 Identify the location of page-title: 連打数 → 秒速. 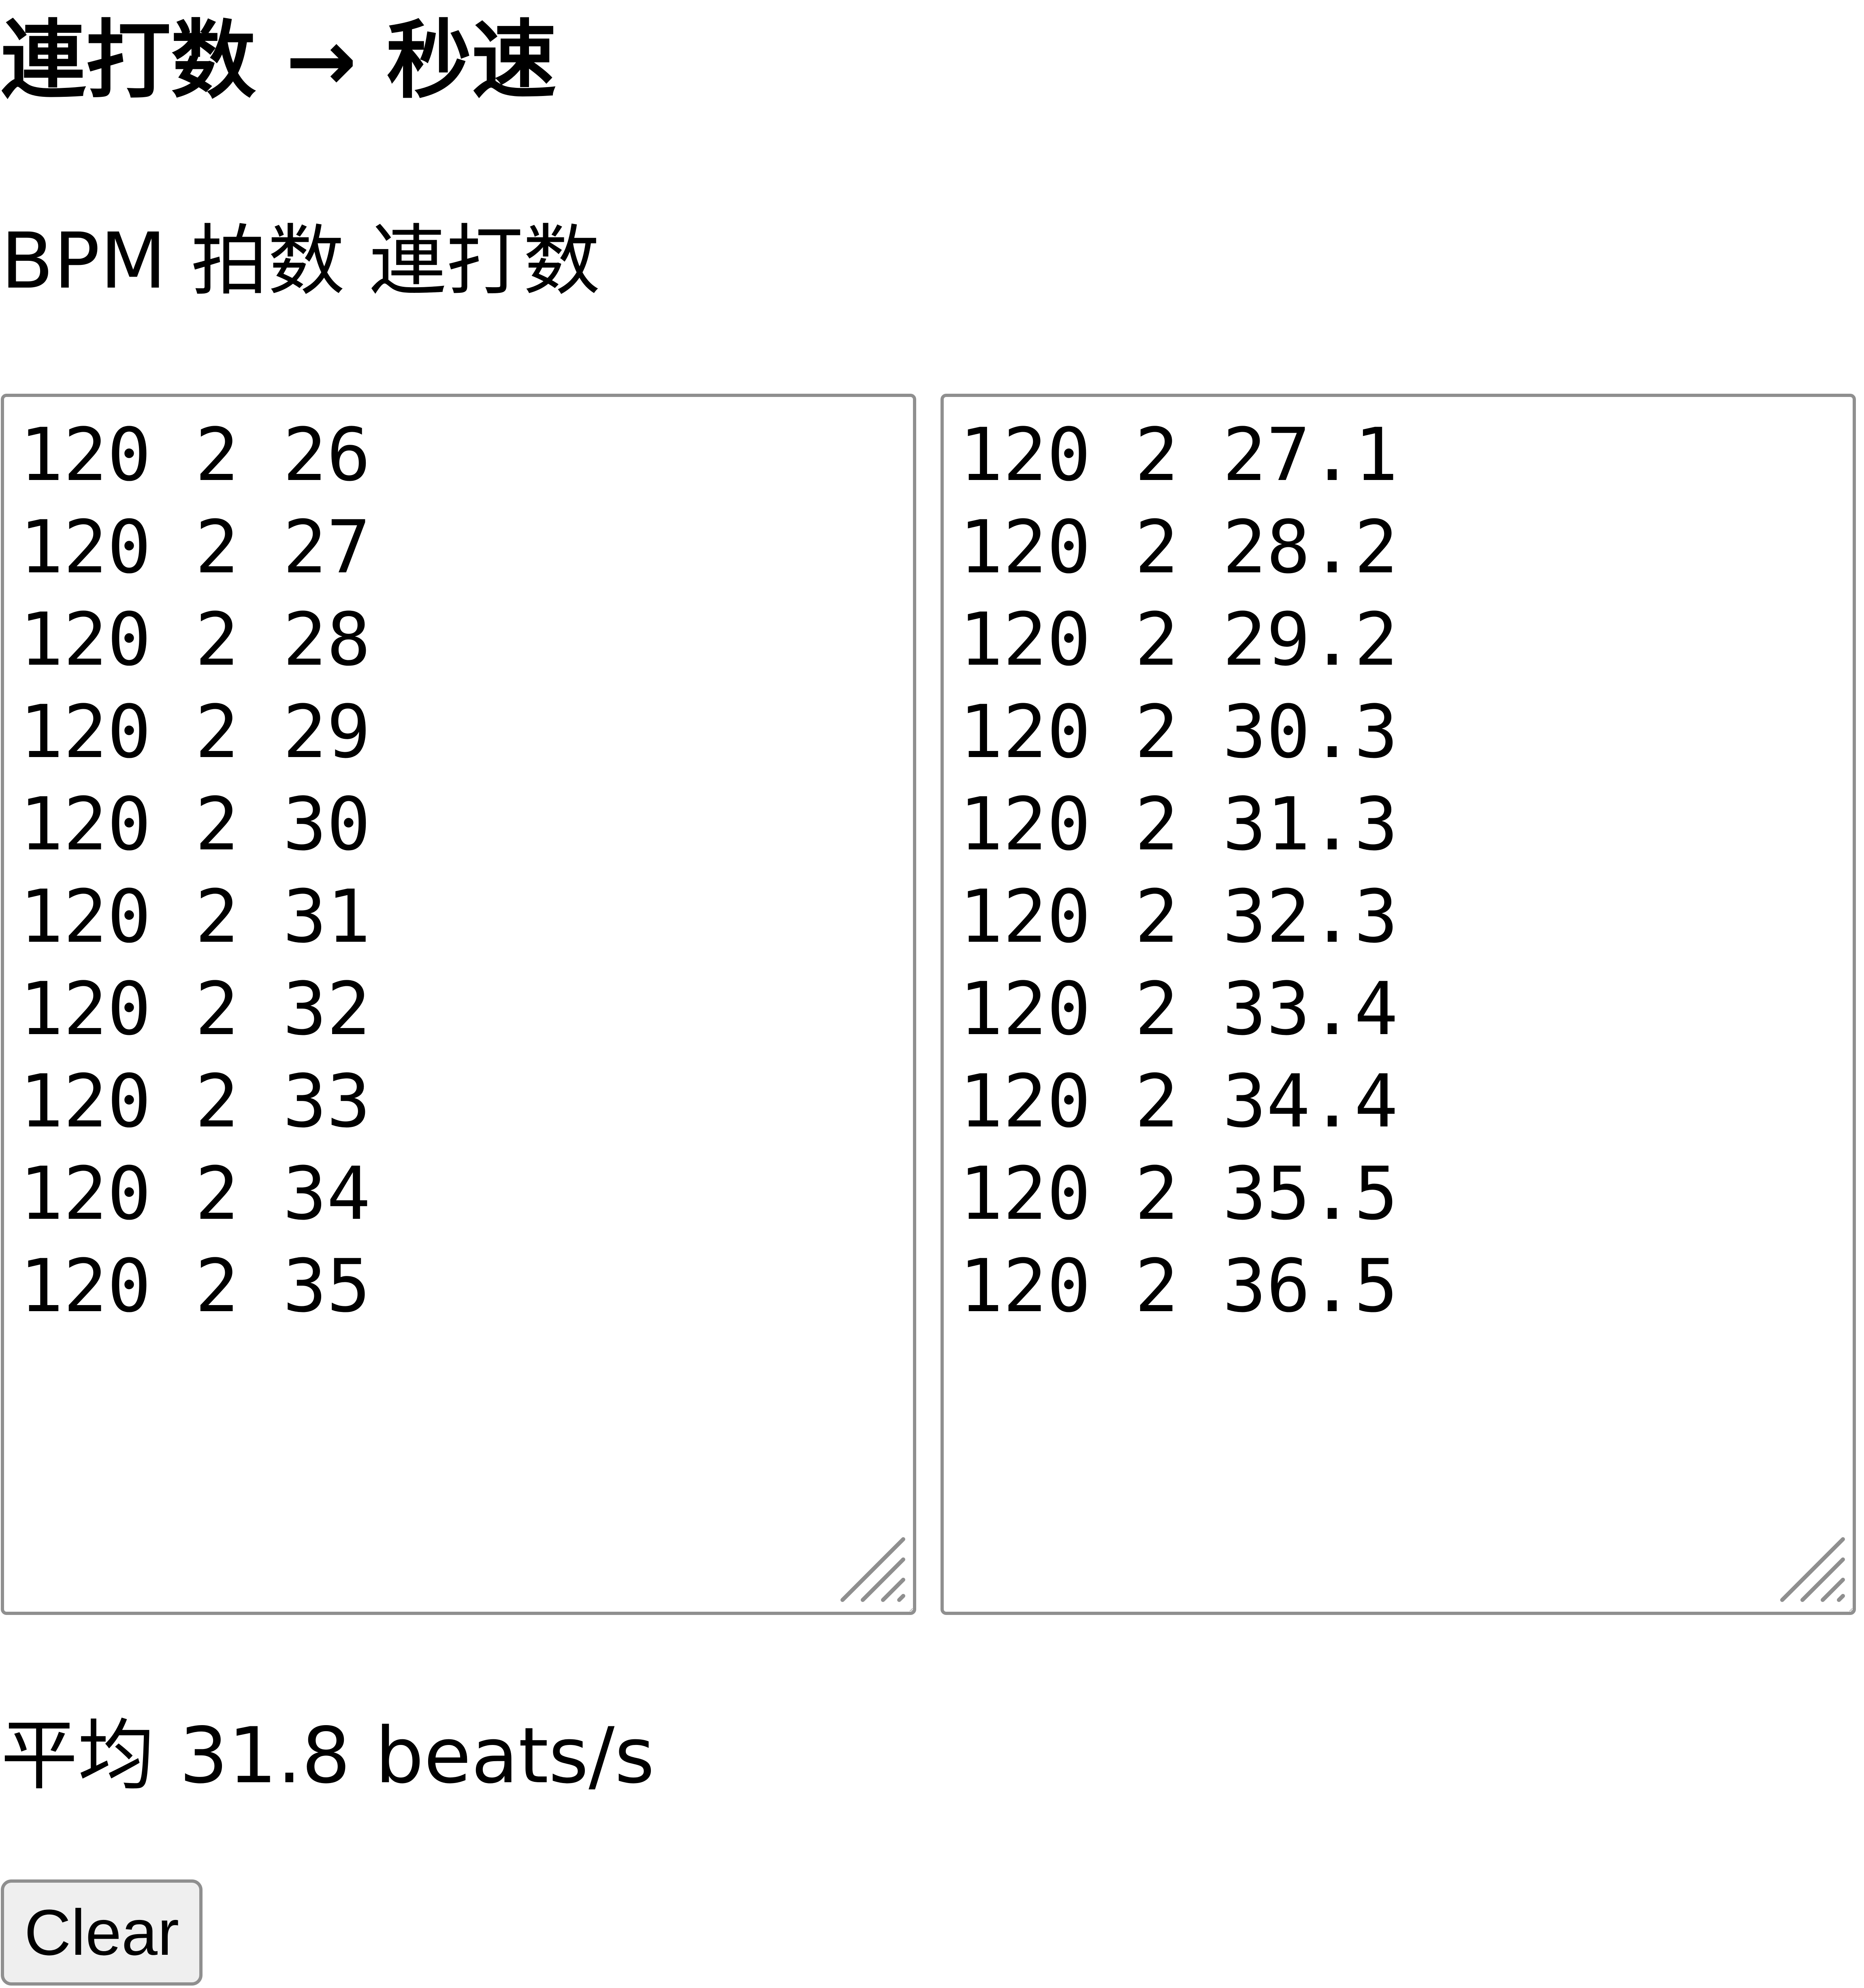
(279, 60).